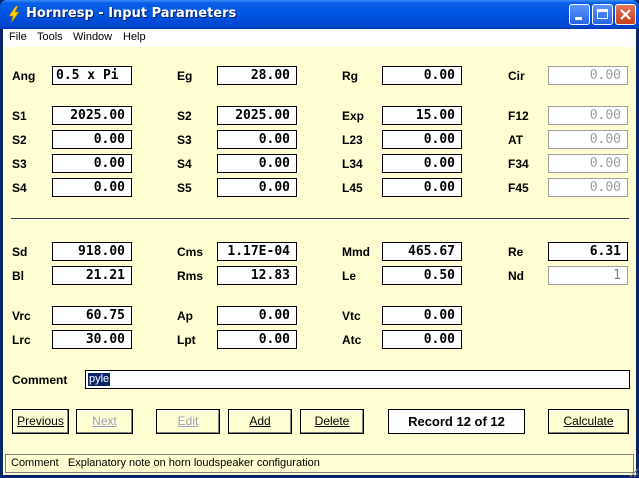 This screenshot has width=639, height=478. Describe the element at coordinates (190, 276) in the screenshot. I see `label-rms: Rms` at that location.